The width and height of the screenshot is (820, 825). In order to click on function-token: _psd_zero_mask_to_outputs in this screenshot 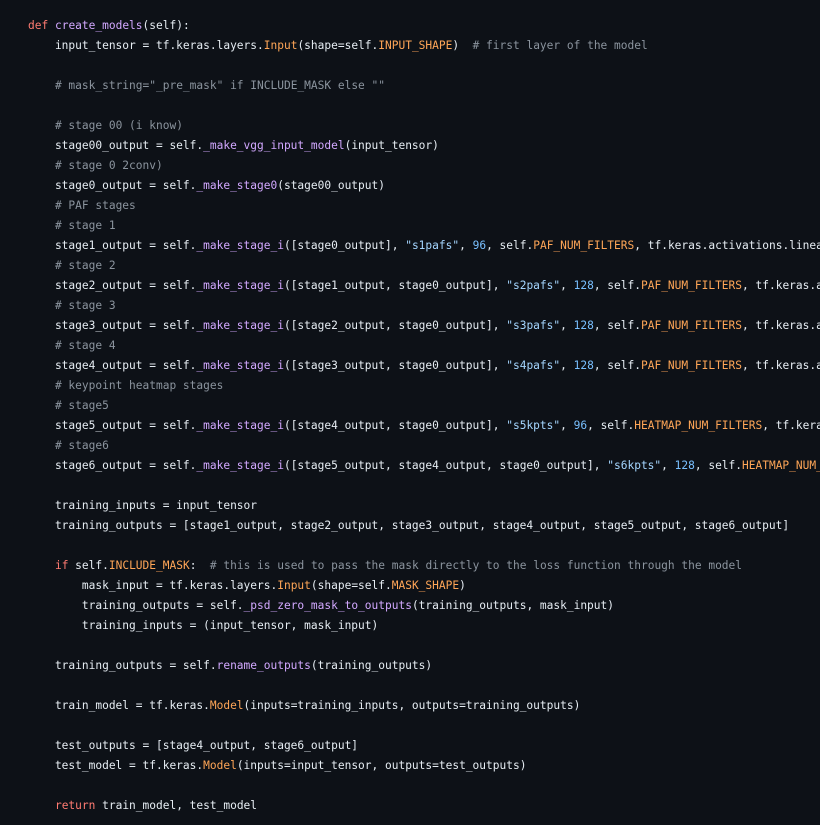, I will do `click(327, 605)`.